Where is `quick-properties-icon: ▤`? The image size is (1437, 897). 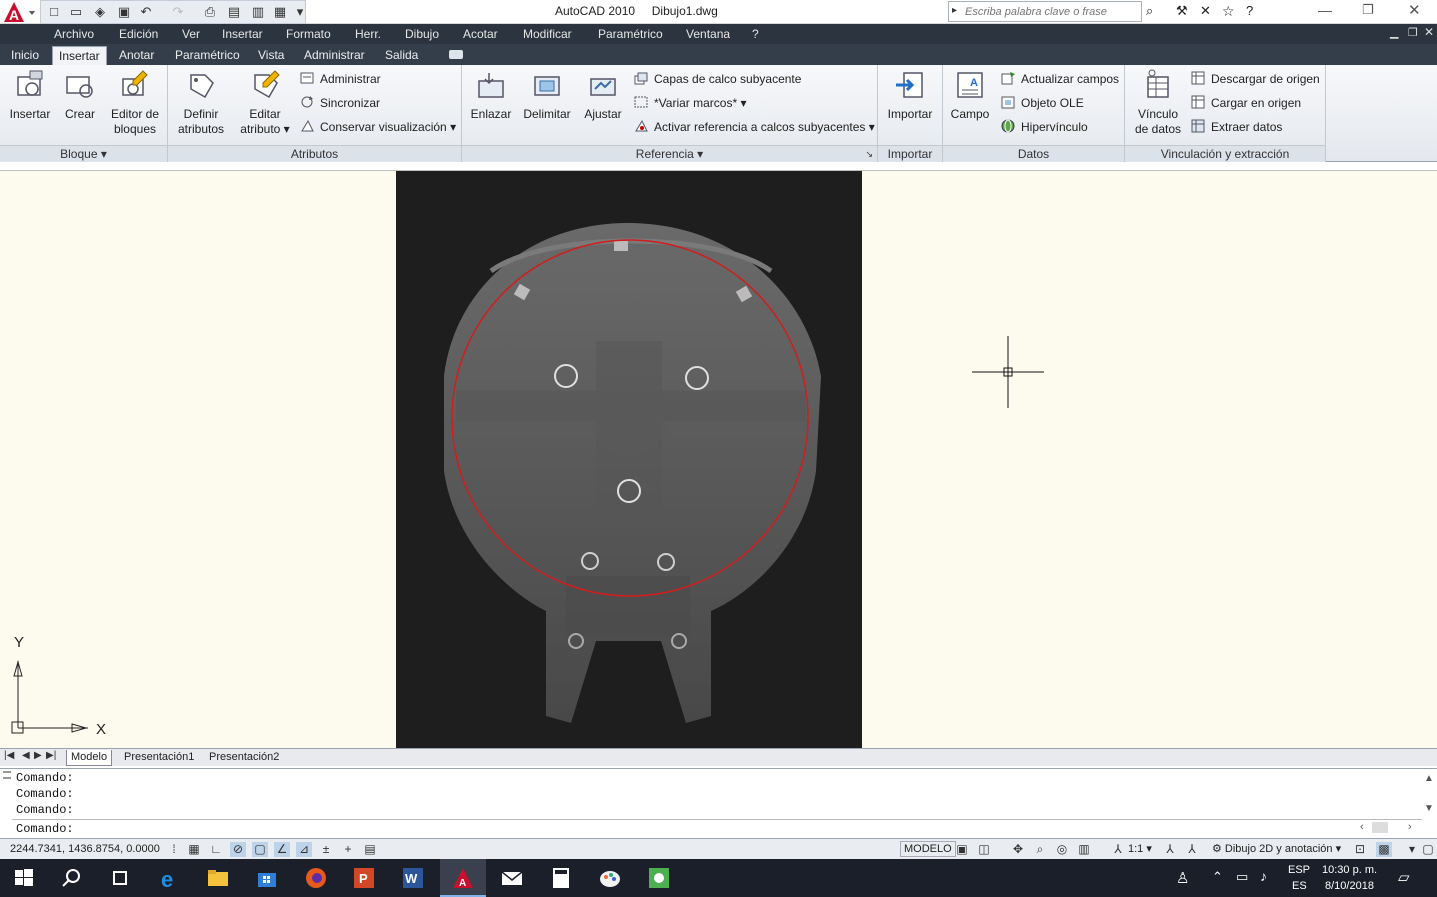 quick-properties-icon: ▤ is located at coordinates (370, 849).